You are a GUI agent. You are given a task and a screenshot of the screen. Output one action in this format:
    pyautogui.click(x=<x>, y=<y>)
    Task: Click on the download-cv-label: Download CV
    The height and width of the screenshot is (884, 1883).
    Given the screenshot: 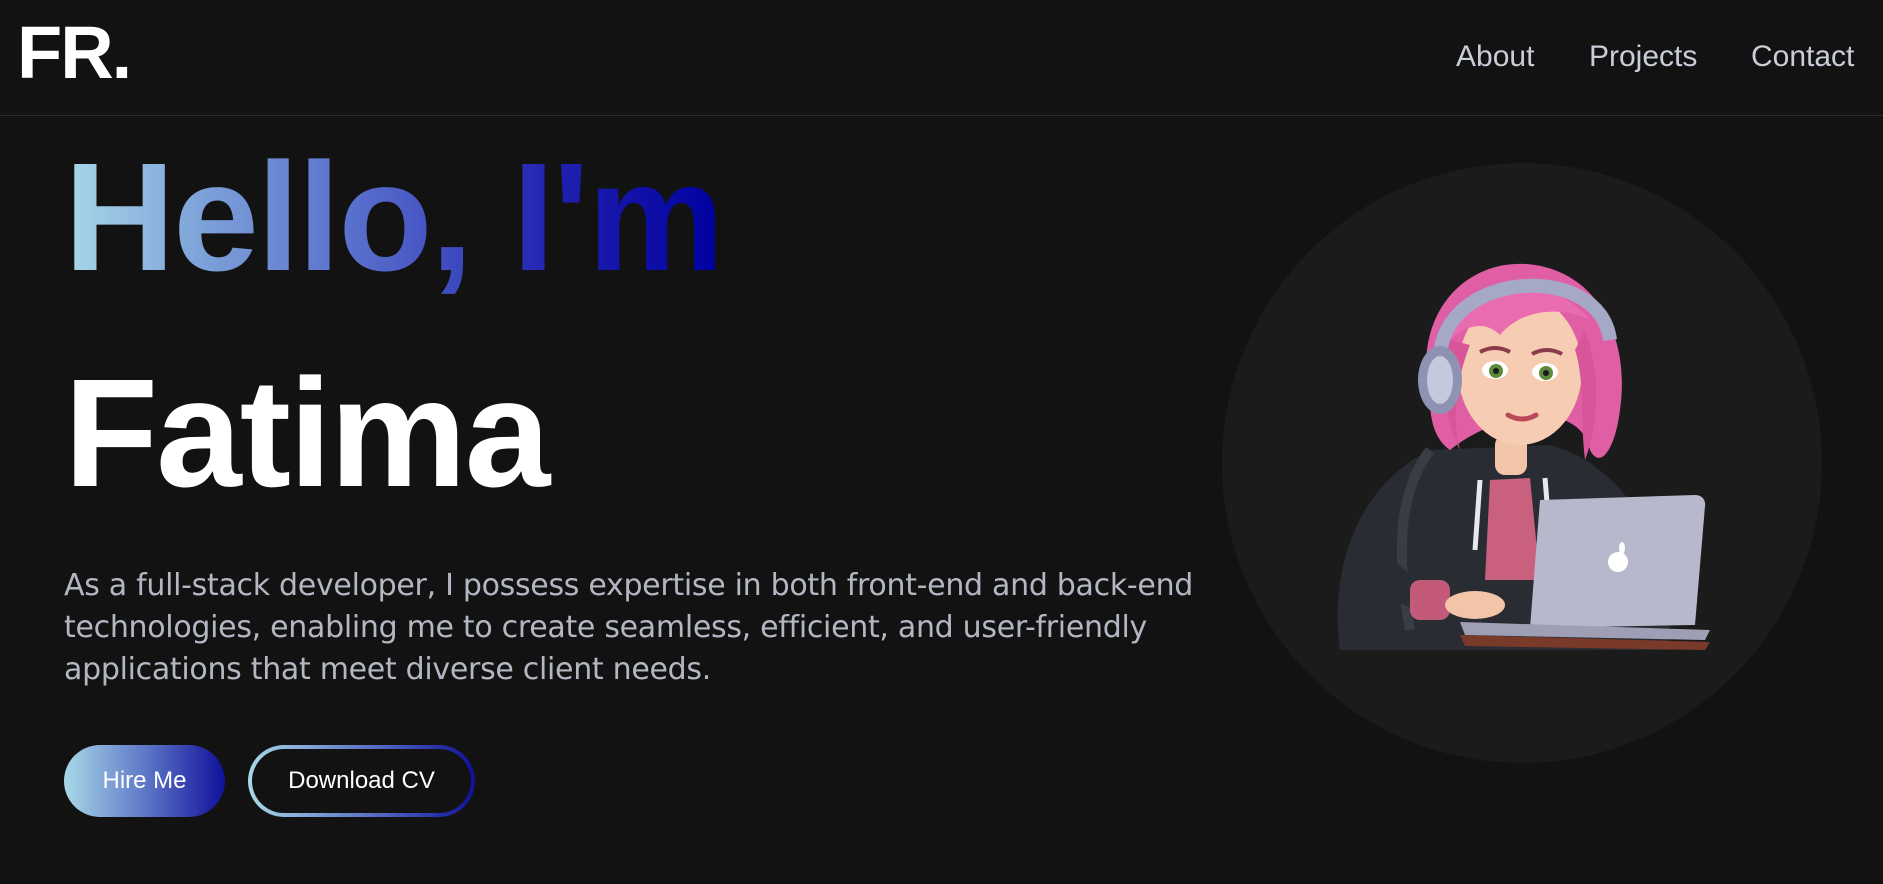 What is the action you would take?
    pyautogui.click(x=361, y=781)
    